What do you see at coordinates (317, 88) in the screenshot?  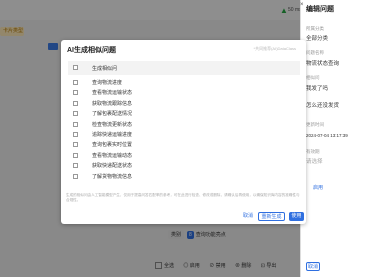 I see `similar-question-field: 我发了吗` at bounding box center [317, 88].